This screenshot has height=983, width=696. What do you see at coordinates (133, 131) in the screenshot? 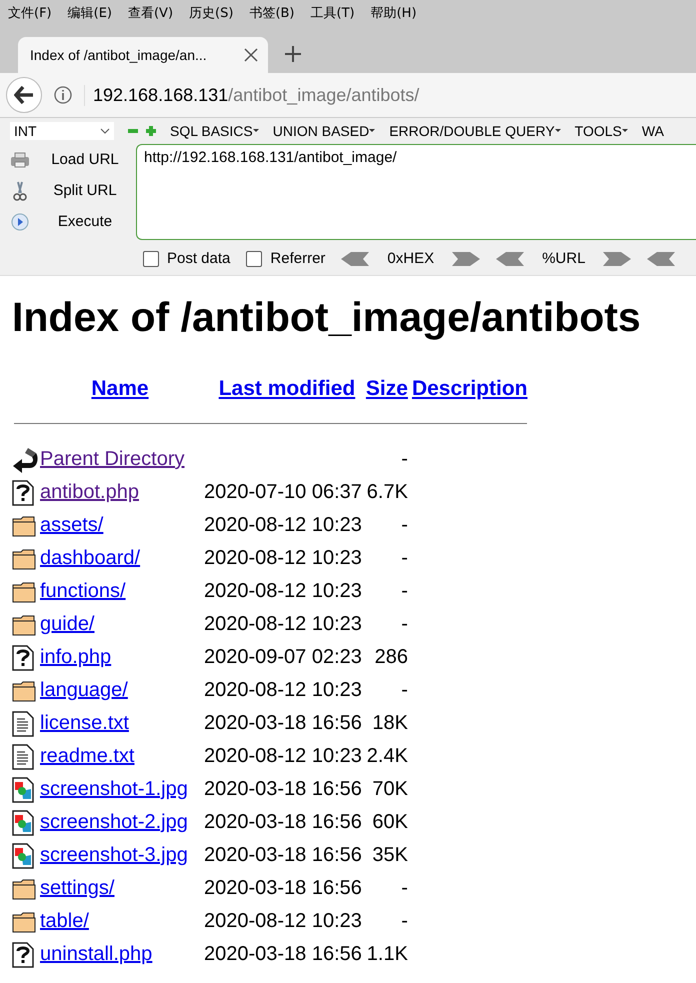
I see `minus-icon` at bounding box center [133, 131].